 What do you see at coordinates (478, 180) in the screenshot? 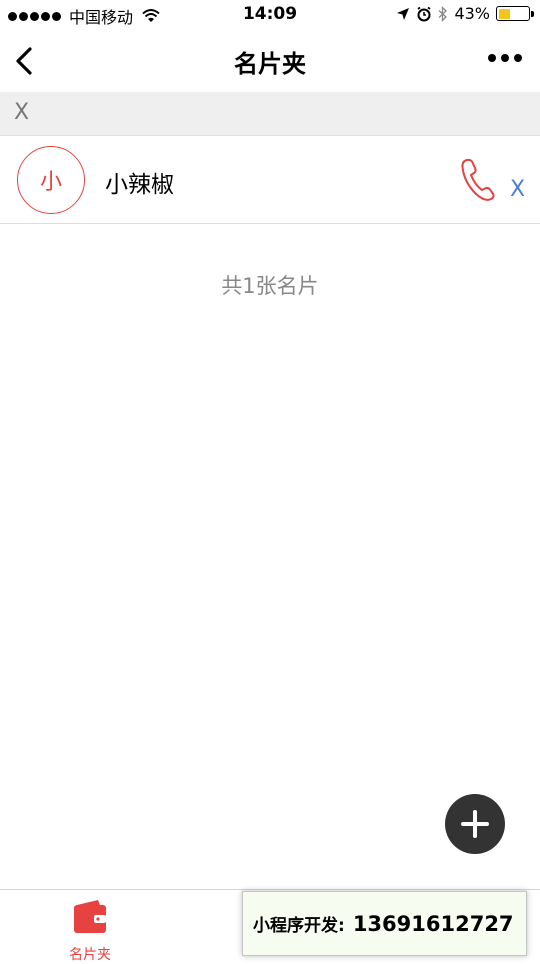
I see `phone-icon` at bounding box center [478, 180].